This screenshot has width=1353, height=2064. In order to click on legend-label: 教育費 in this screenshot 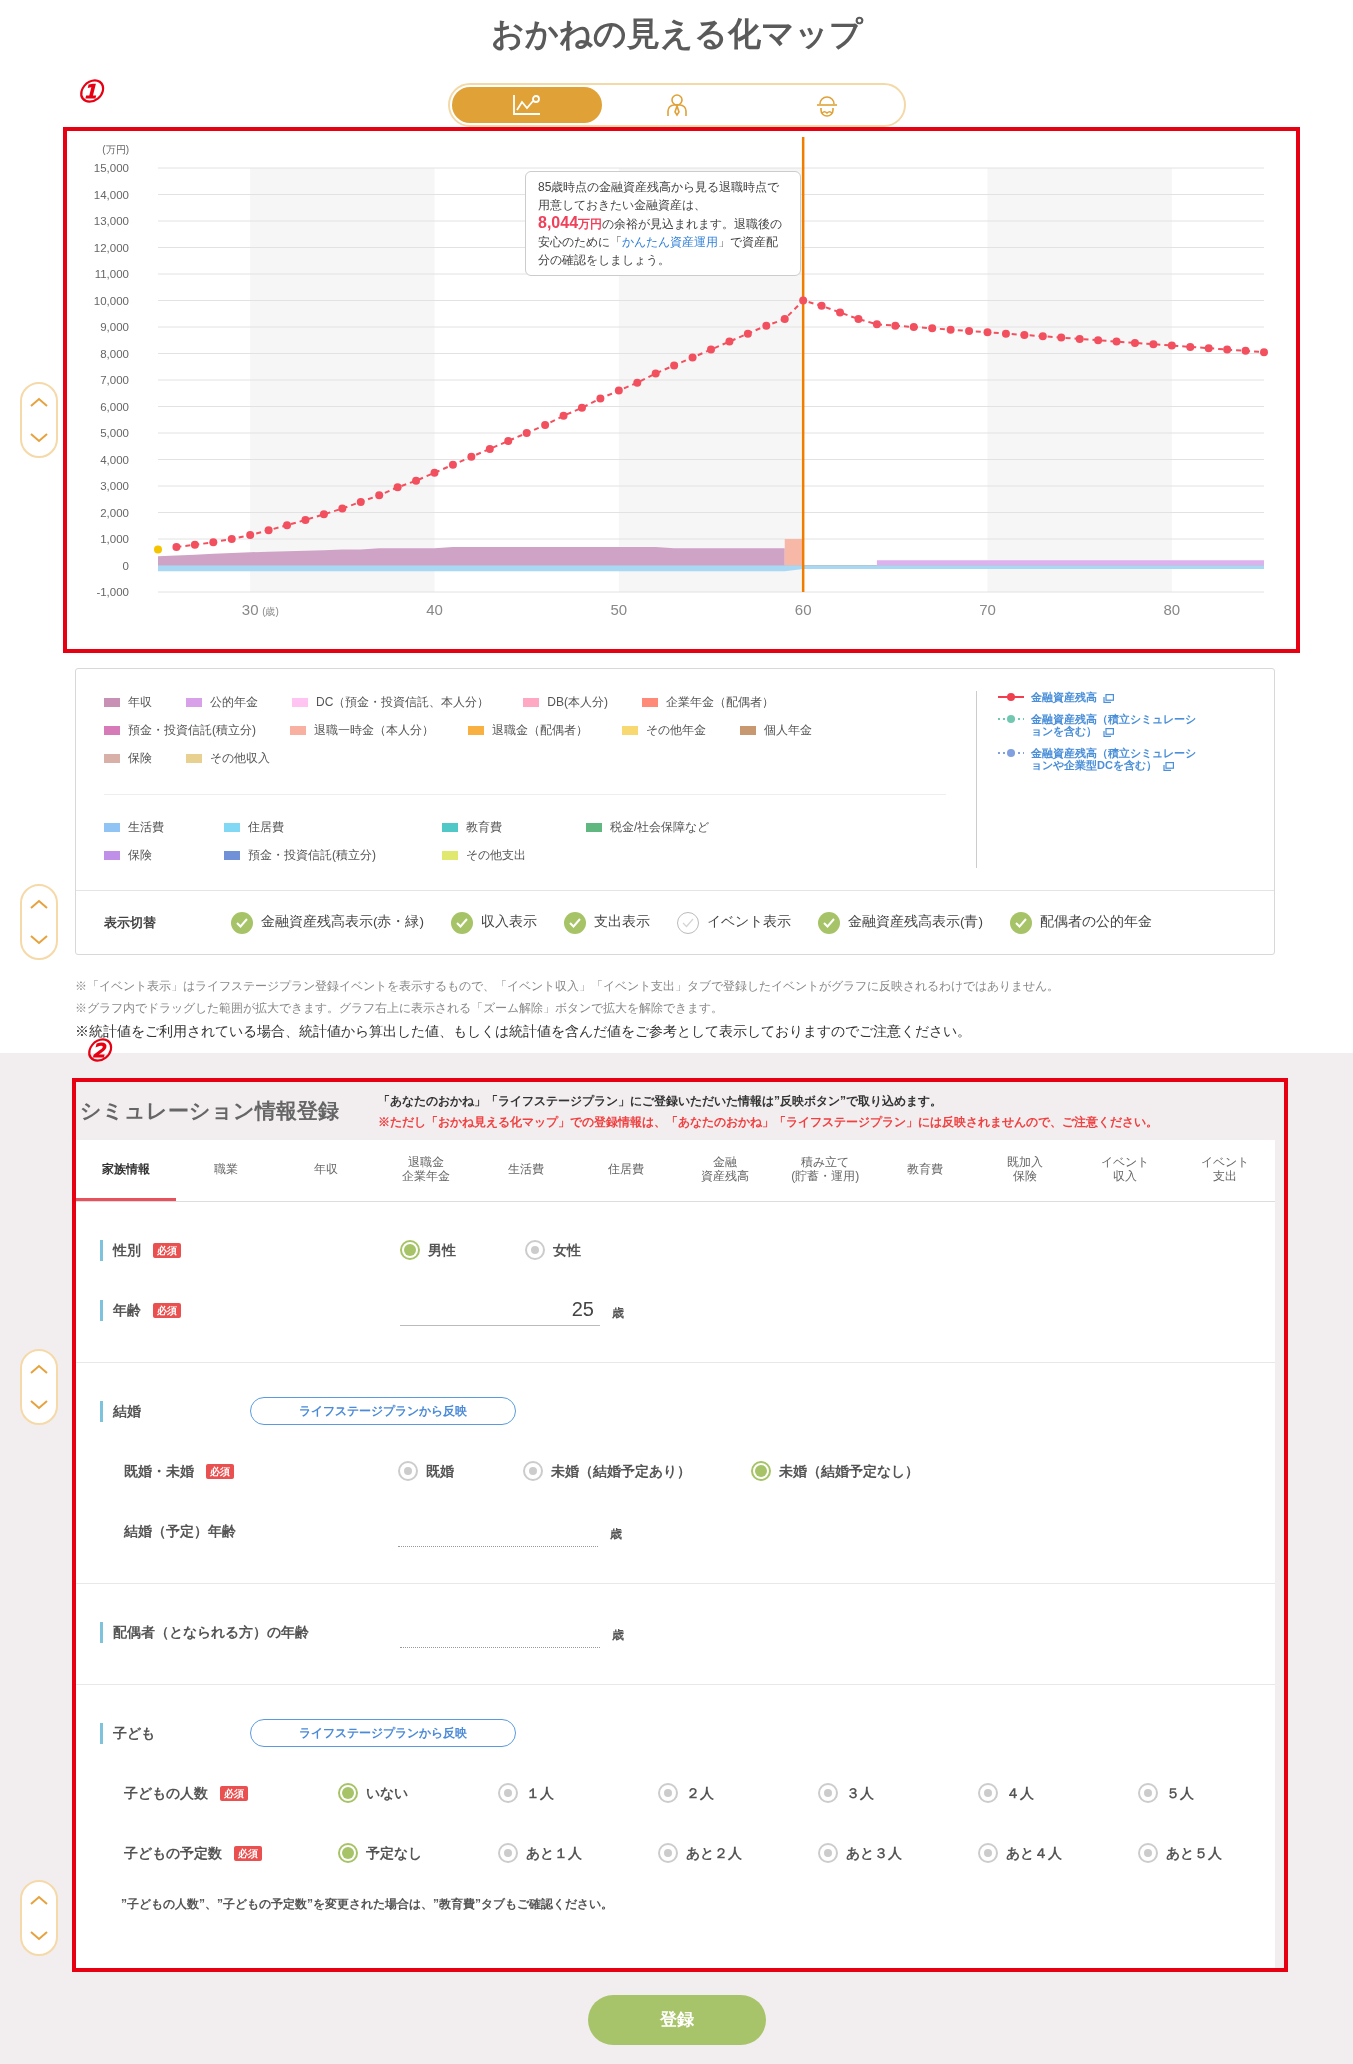, I will do `click(484, 827)`.